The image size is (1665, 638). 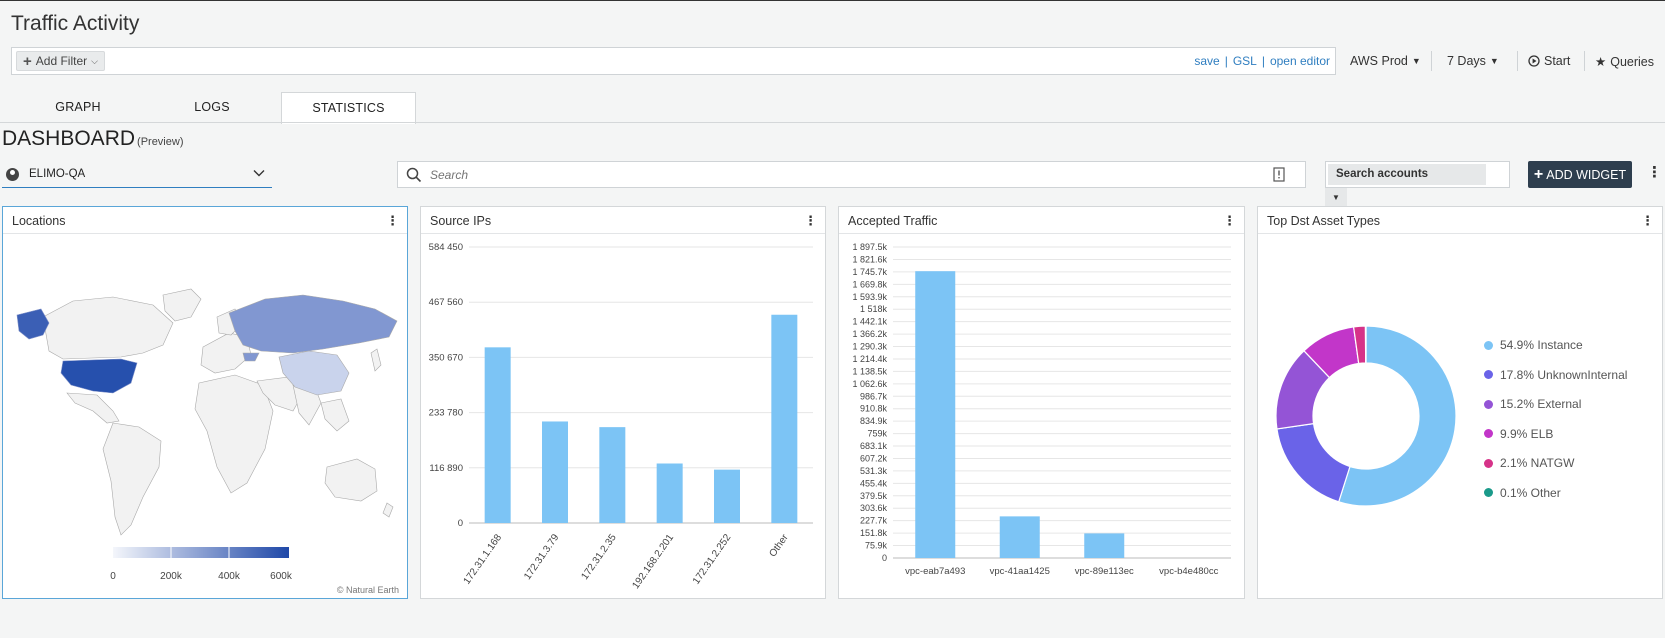 What do you see at coordinates (39, 221) in the screenshot?
I see `widget-title: Locations` at bounding box center [39, 221].